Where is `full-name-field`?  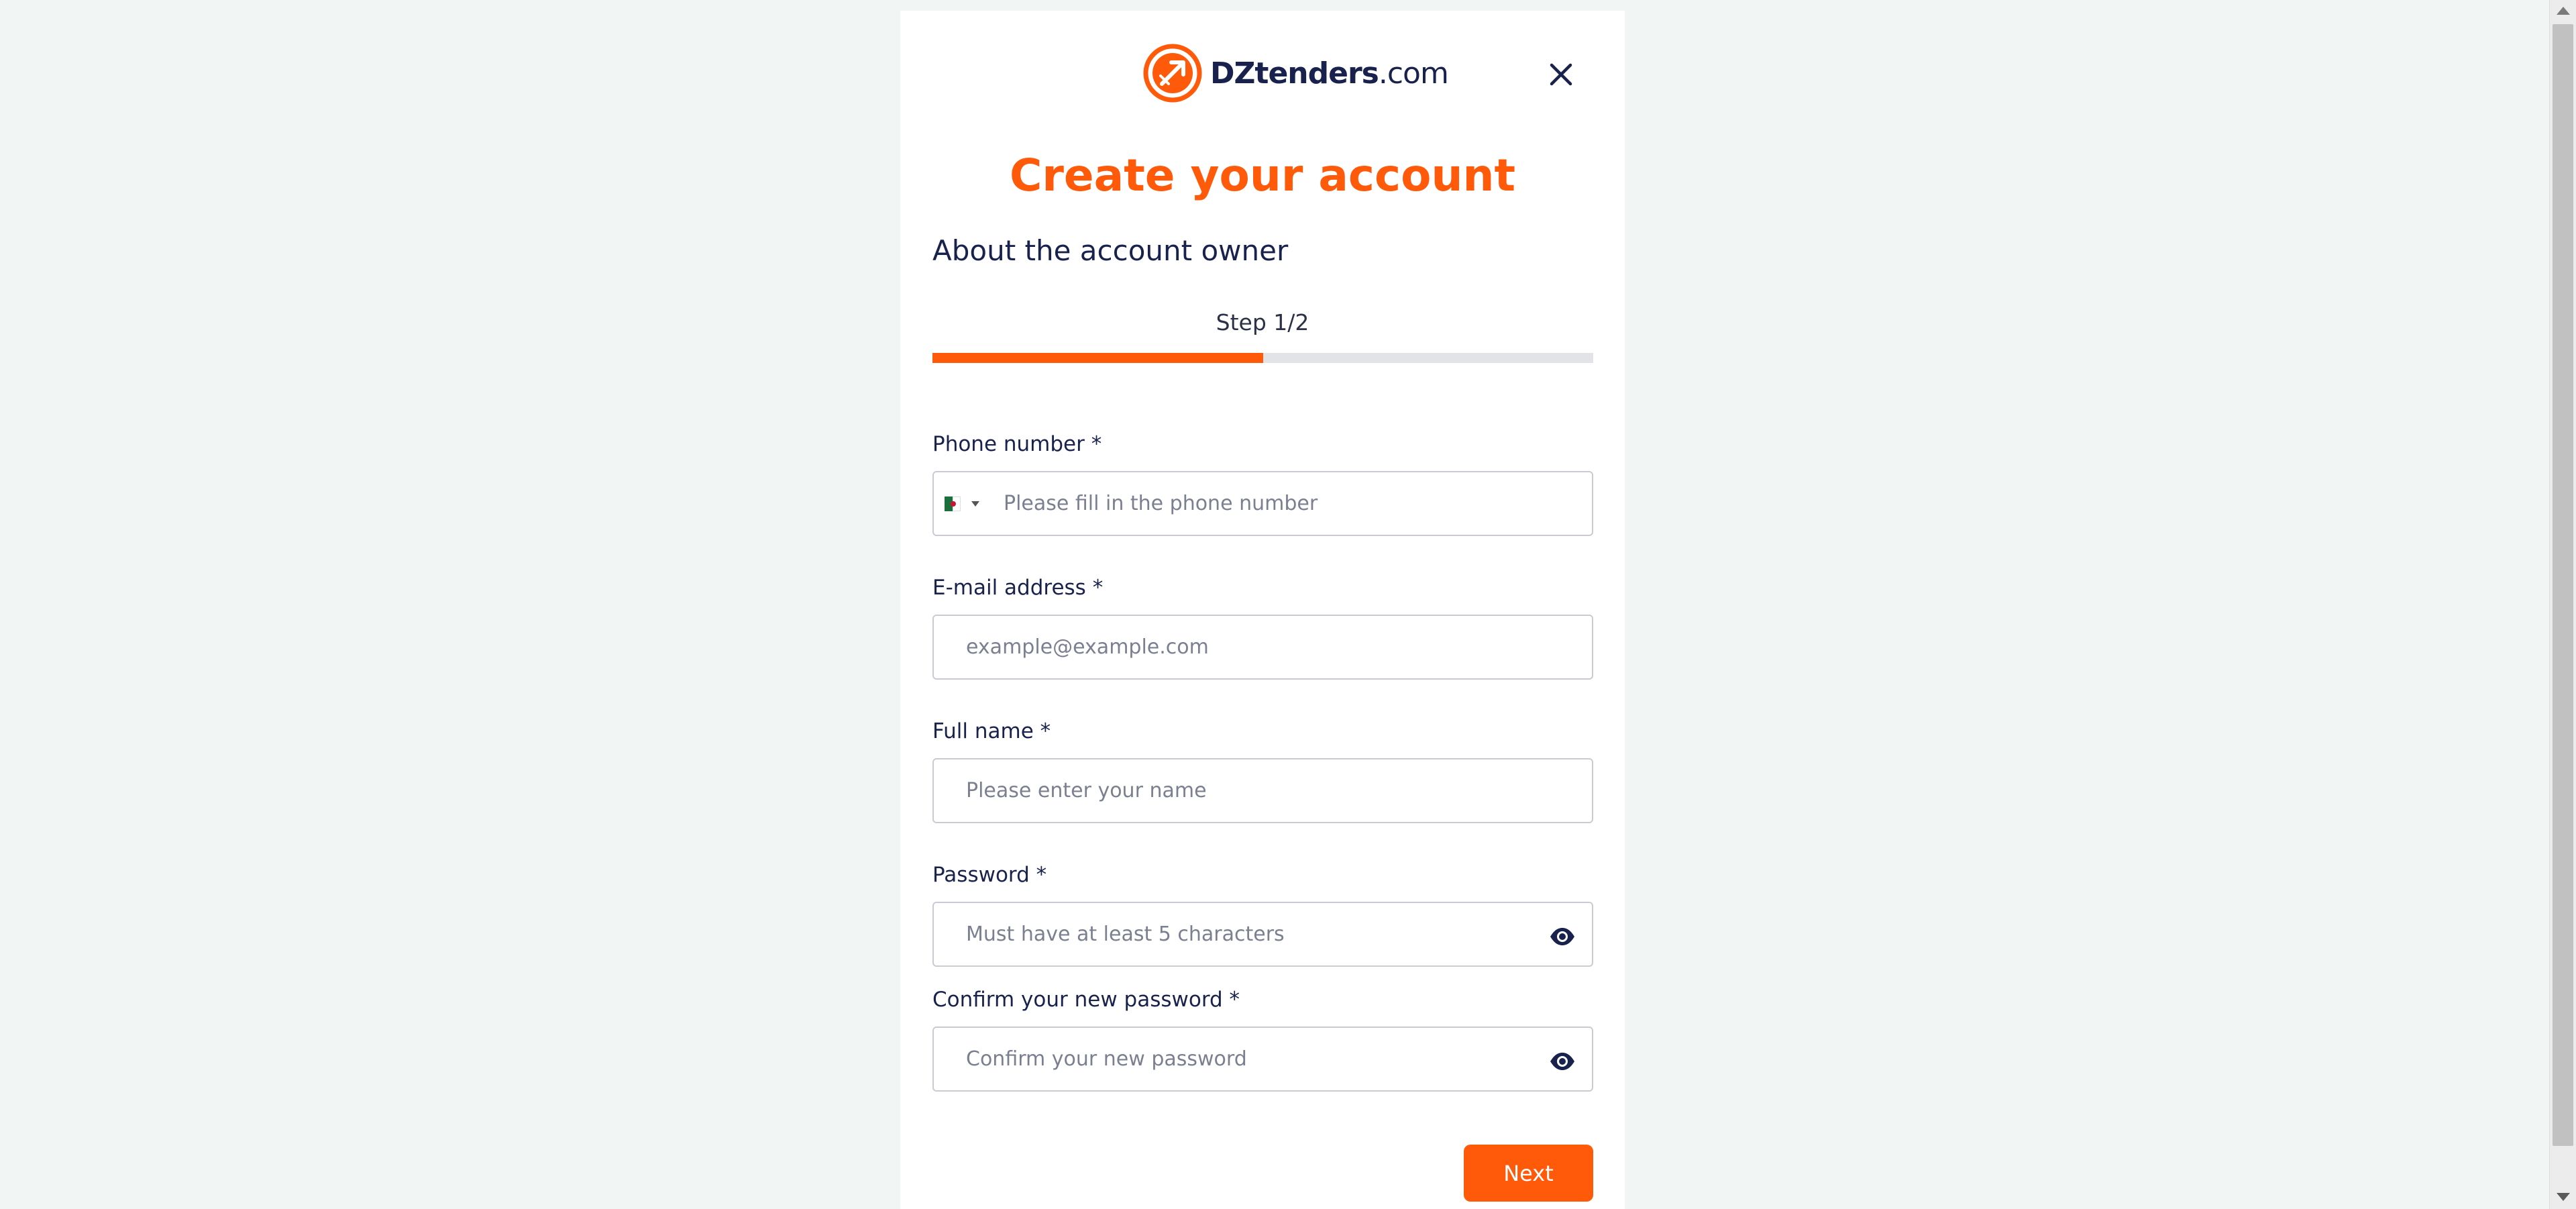 full-name-field is located at coordinates (1262, 790).